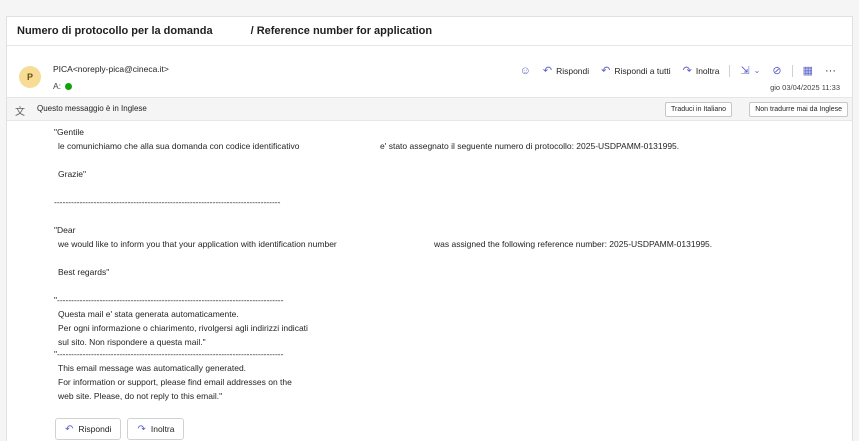 Image resolution: width=859 pixels, height=441 pixels. I want to click on grid-icon: ▦, so click(807, 71).